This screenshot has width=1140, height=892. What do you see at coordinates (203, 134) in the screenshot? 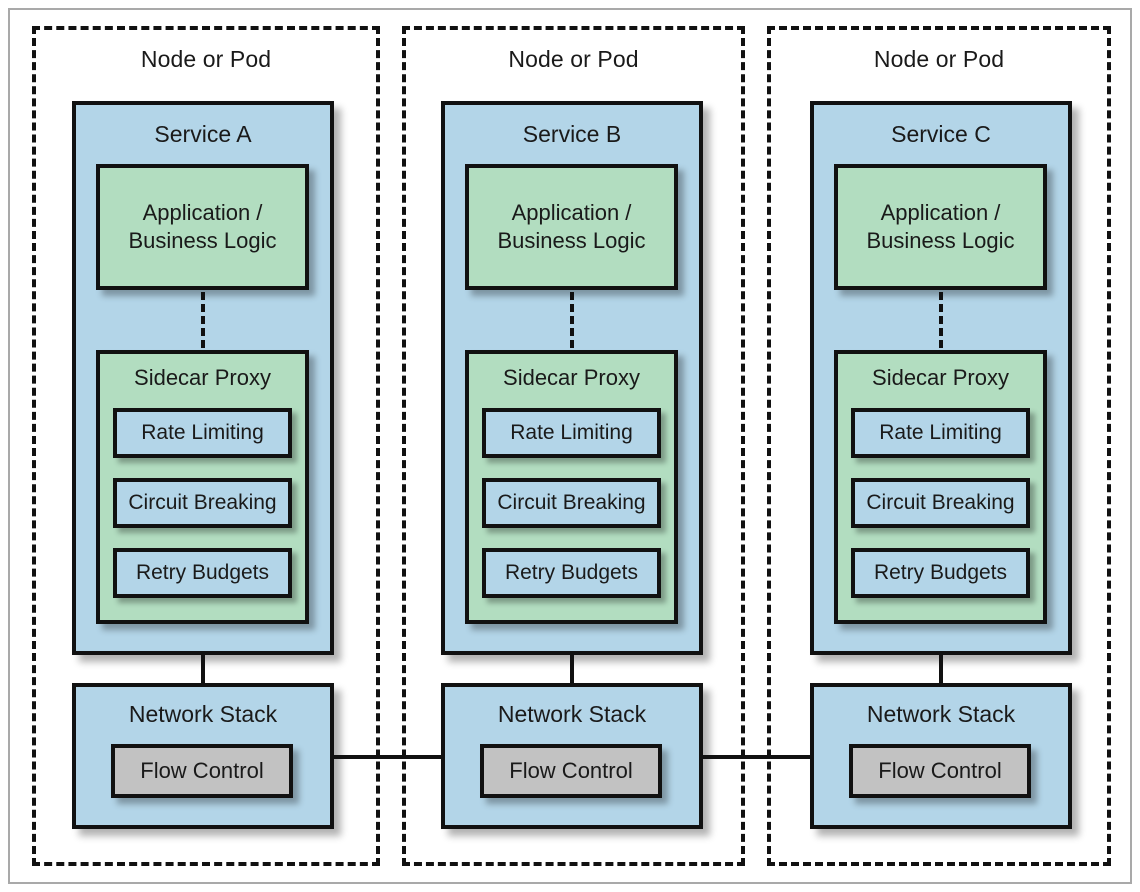
I see `service-title-1: Service A` at bounding box center [203, 134].